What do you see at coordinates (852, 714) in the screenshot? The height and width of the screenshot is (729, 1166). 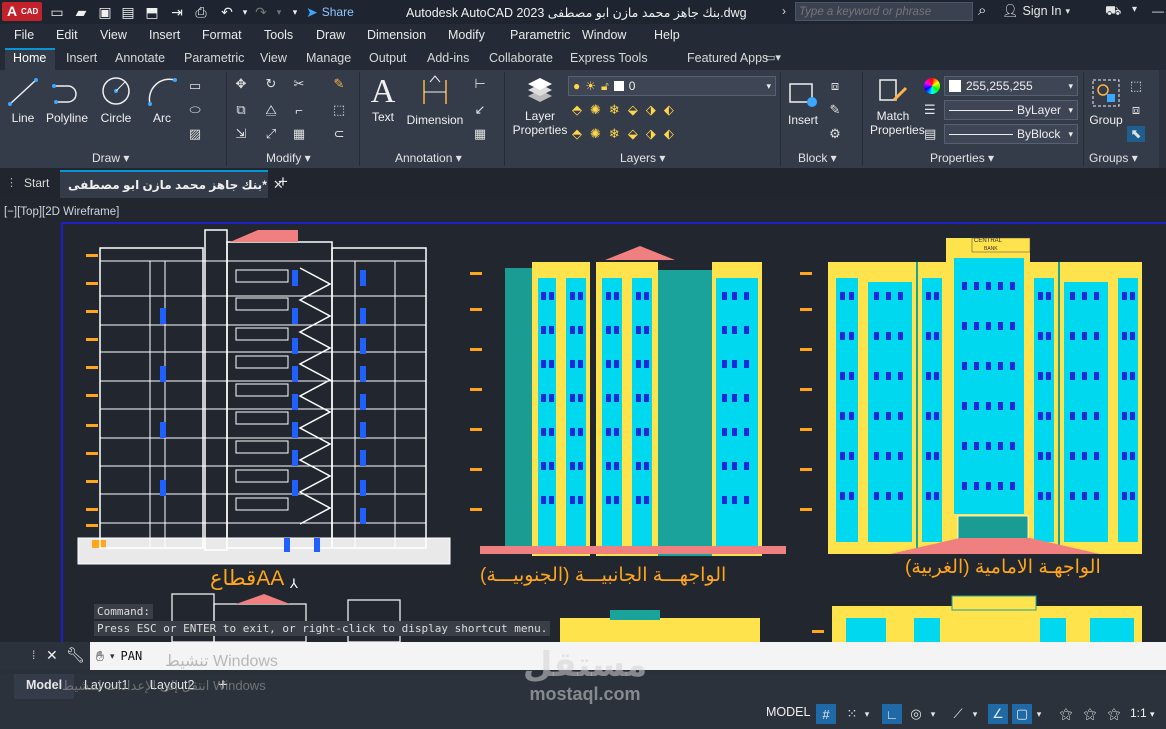 I see `snap-icon: ⁙` at bounding box center [852, 714].